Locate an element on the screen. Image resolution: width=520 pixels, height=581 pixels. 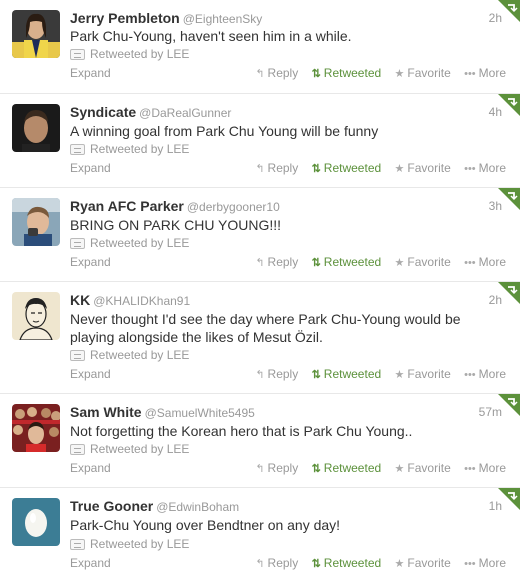
tweet-username: @derbygooner10 is located at coordinates (233, 207).